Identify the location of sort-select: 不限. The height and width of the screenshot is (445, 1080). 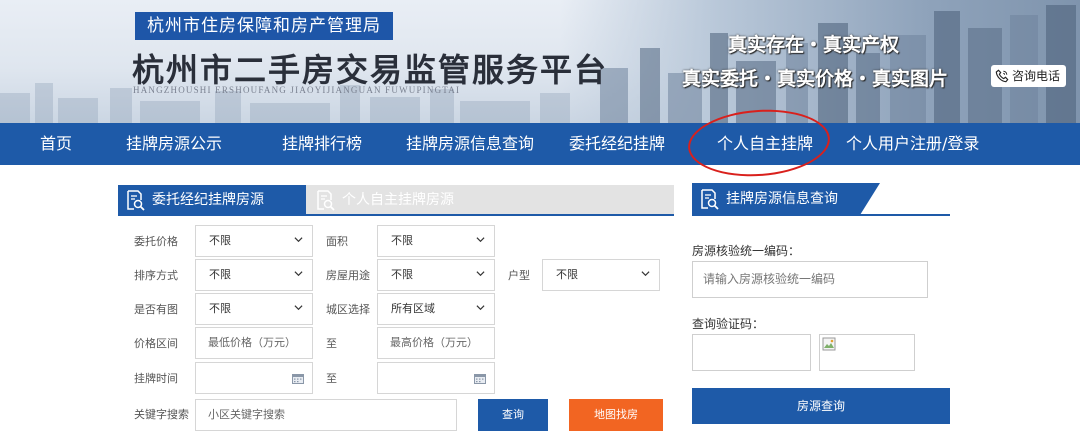
(254, 275).